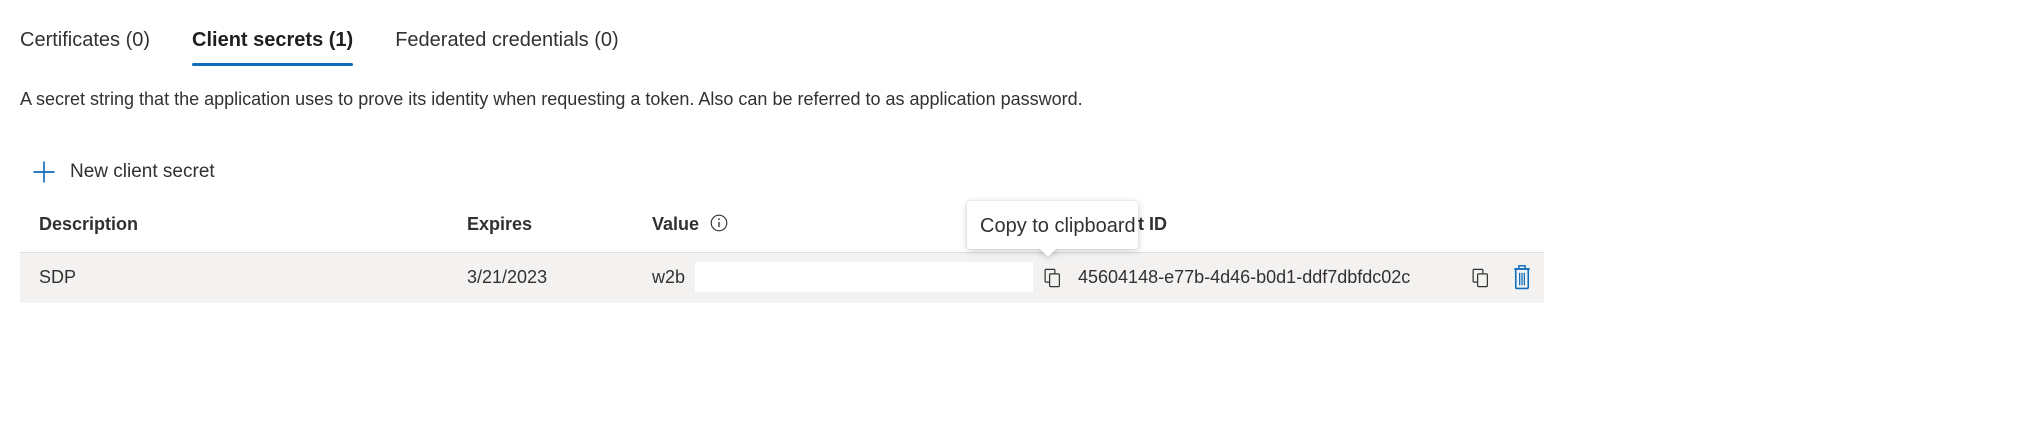 Image resolution: width=2040 pixels, height=426 pixels. I want to click on copy-tooltip: Copy to clipboard, so click(1052, 229).